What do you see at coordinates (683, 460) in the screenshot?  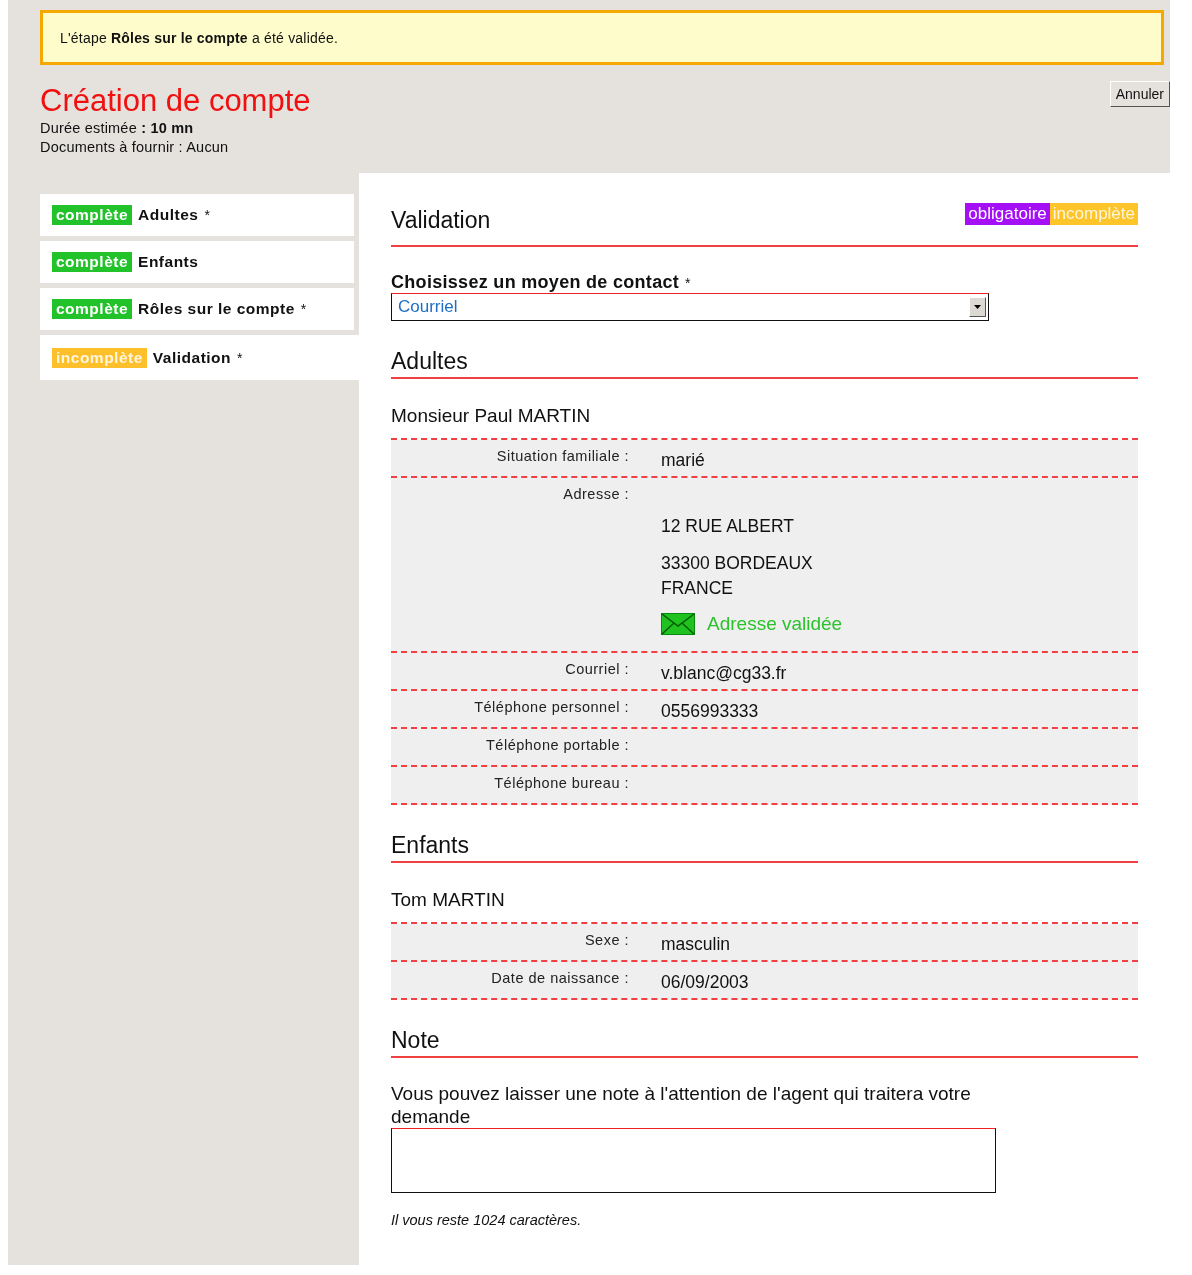 I see `field-value: marié` at bounding box center [683, 460].